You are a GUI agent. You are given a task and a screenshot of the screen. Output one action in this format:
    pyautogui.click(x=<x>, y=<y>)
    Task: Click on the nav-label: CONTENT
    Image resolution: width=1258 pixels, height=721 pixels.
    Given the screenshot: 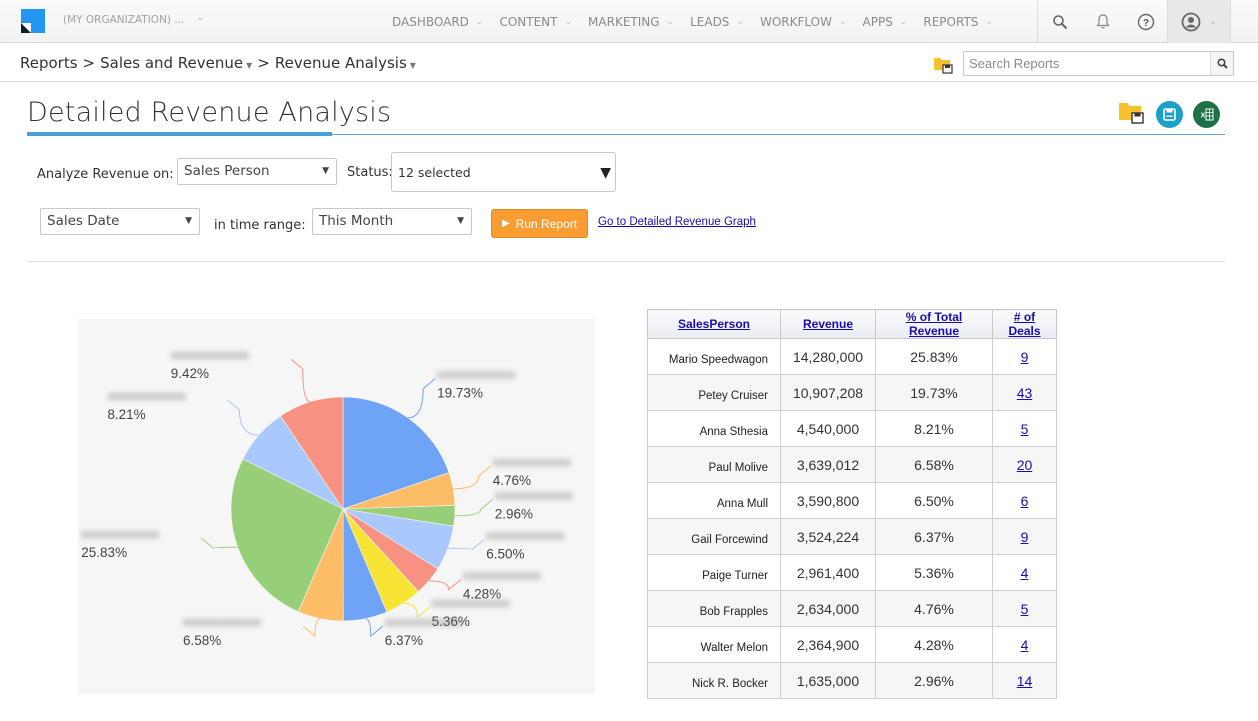 What is the action you would take?
    pyautogui.click(x=528, y=21)
    